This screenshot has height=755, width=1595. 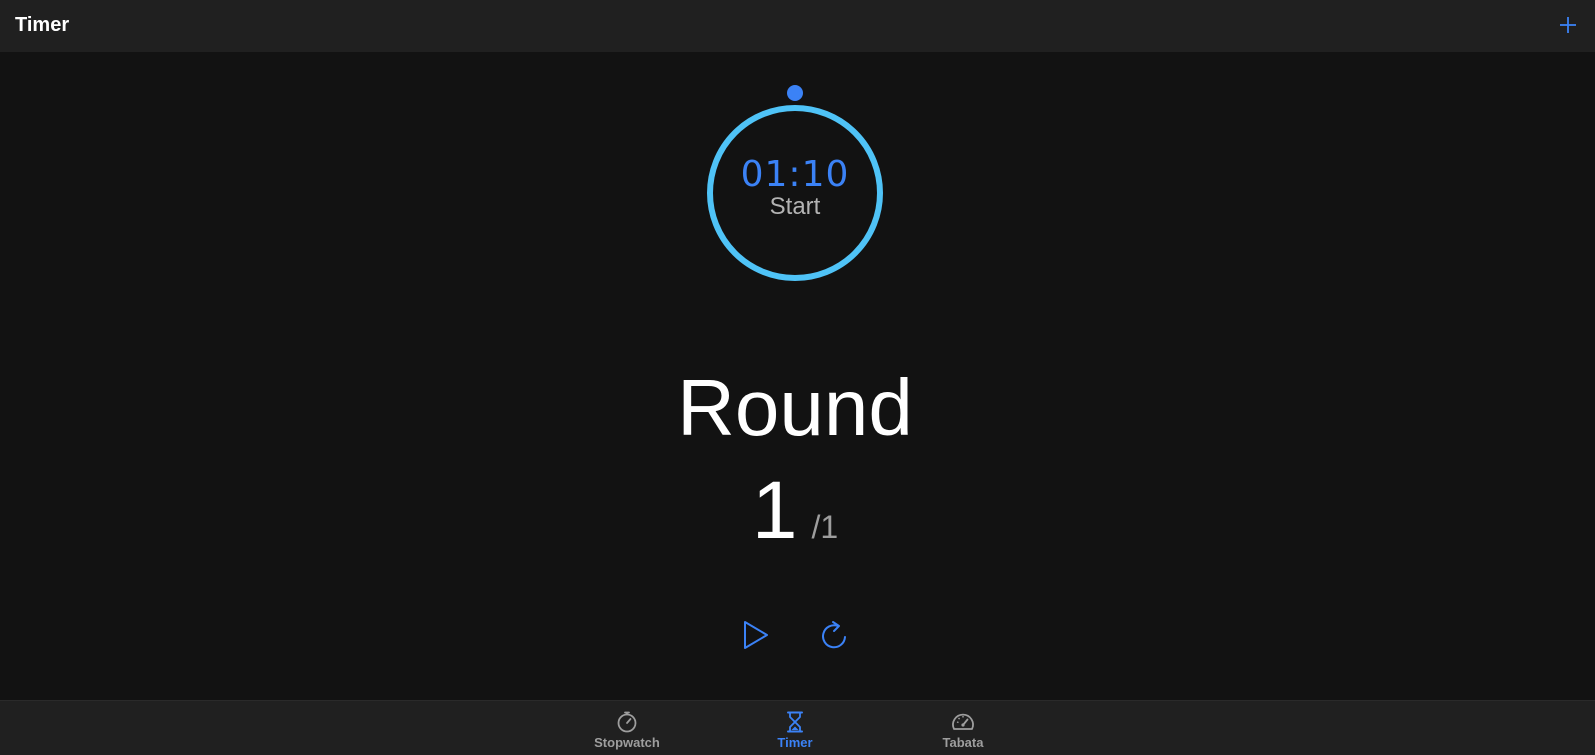 What do you see at coordinates (797, 26) in the screenshot?
I see `app-header: Timer` at bounding box center [797, 26].